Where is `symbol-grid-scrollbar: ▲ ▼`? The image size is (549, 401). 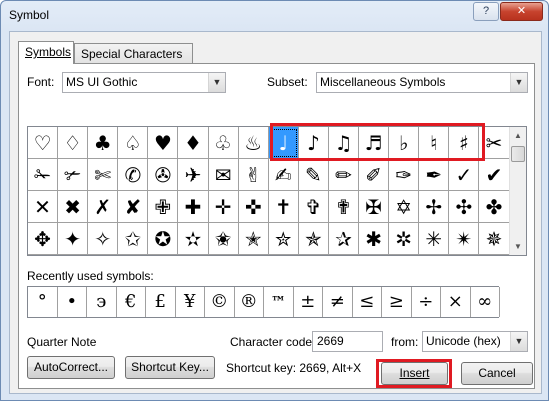
symbol-grid-scrollbar: ▲ ▼ is located at coordinates (517, 191).